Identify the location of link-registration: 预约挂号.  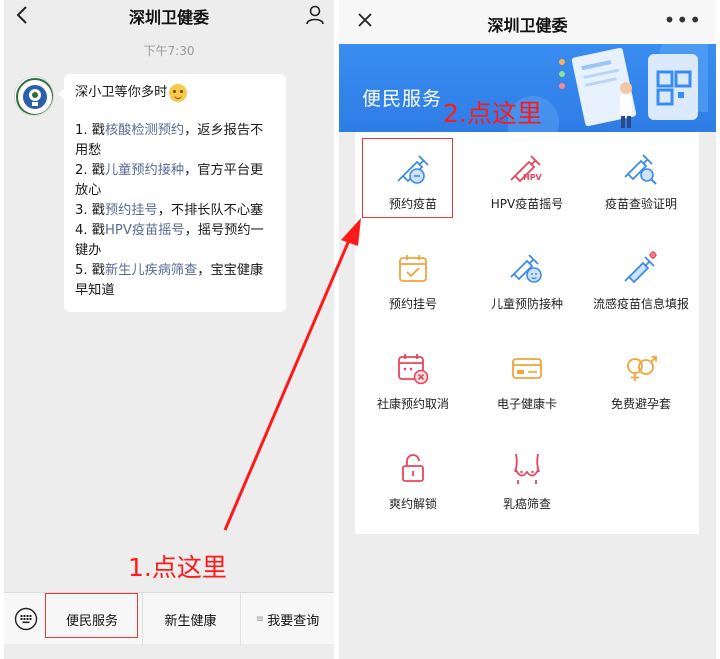
(131, 210).